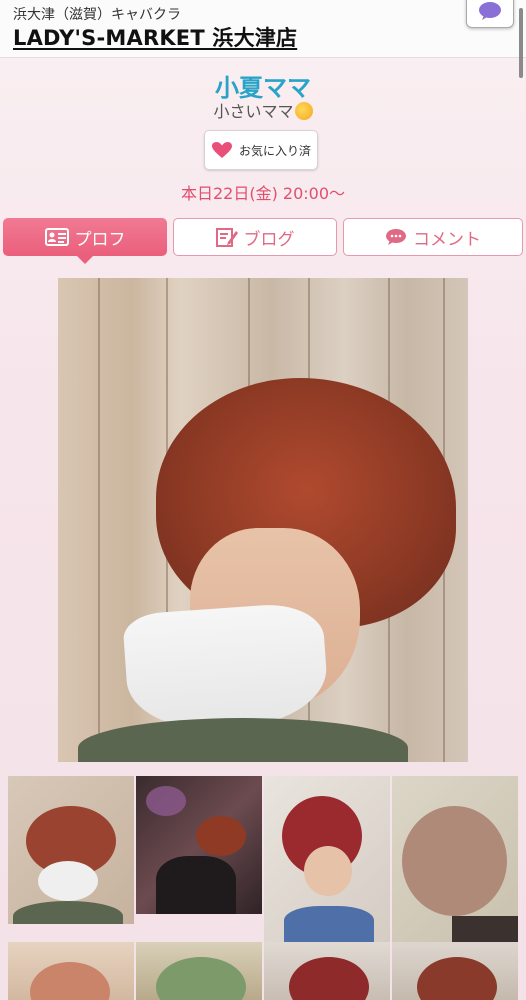 The height and width of the screenshot is (1000, 526). I want to click on tab-comment-label: コメント, so click(447, 239).